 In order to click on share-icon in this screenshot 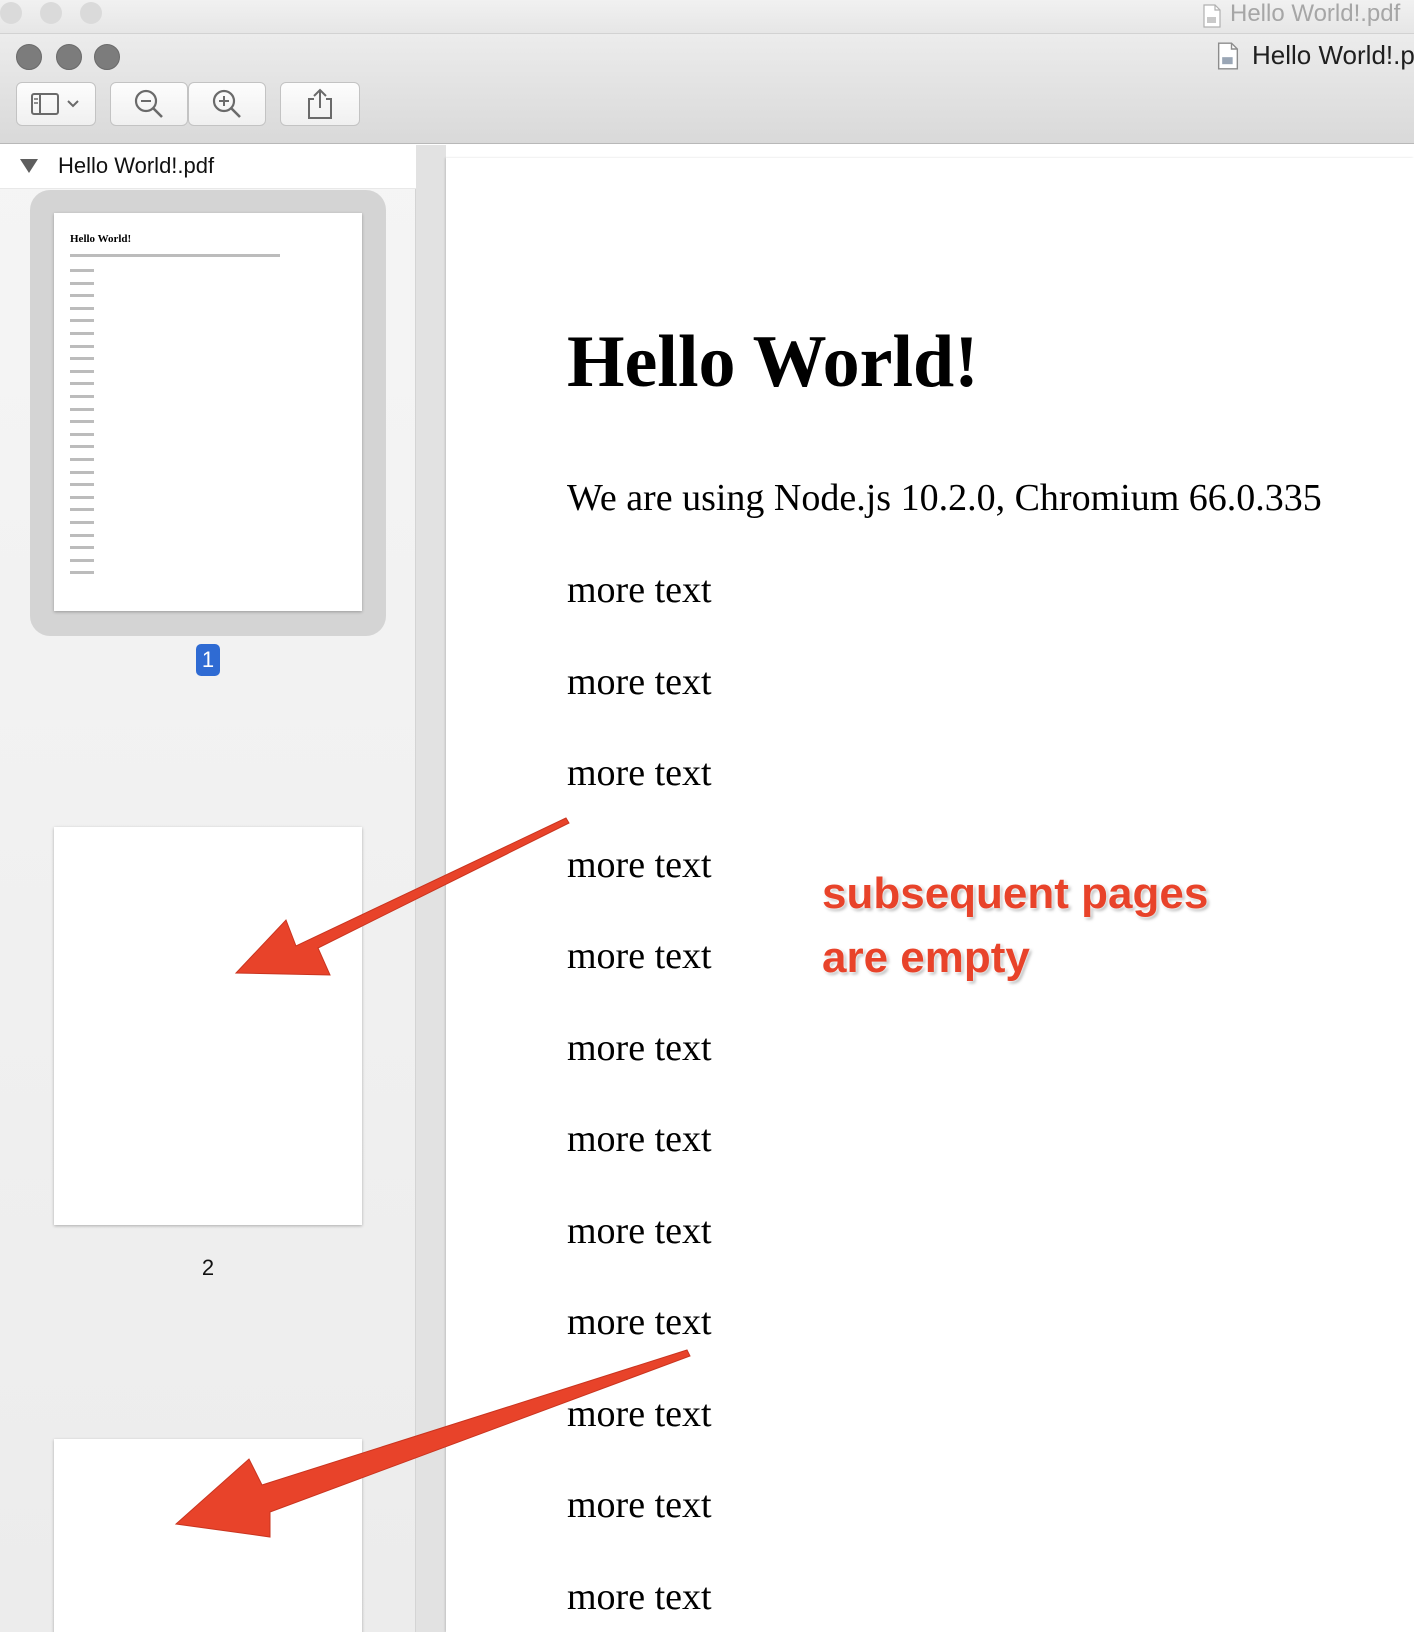, I will do `click(320, 103)`.